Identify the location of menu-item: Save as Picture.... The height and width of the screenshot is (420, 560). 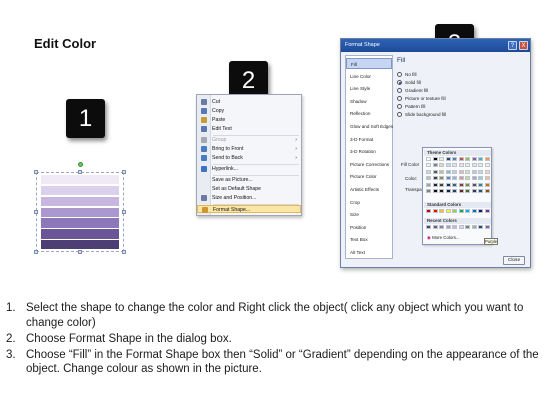
(249, 180).